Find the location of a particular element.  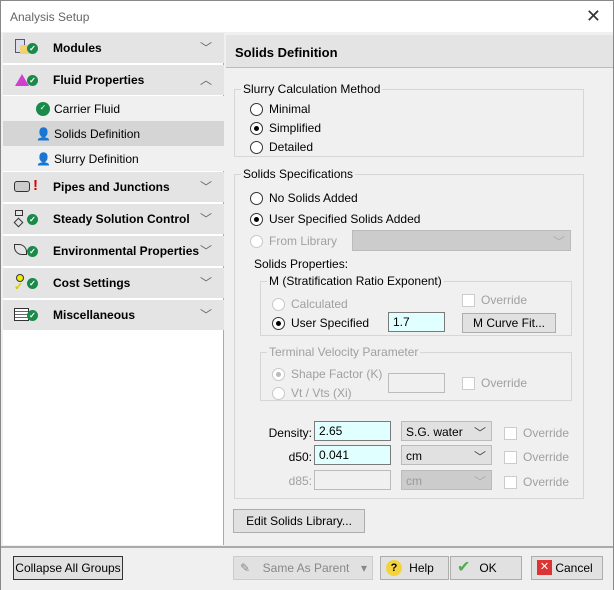

density-unit-select: S.G. water ﹀ is located at coordinates (446, 431).